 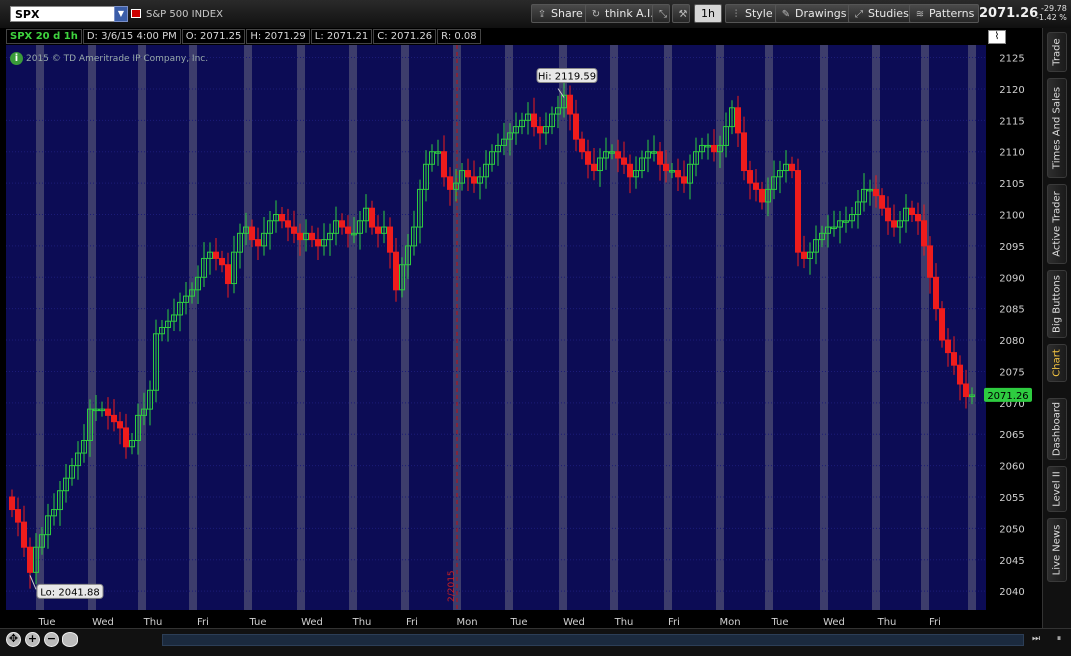 What do you see at coordinates (1011, 216) in the screenshot?
I see `y-tick-label: 2100` at bounding box center [1011, 216].